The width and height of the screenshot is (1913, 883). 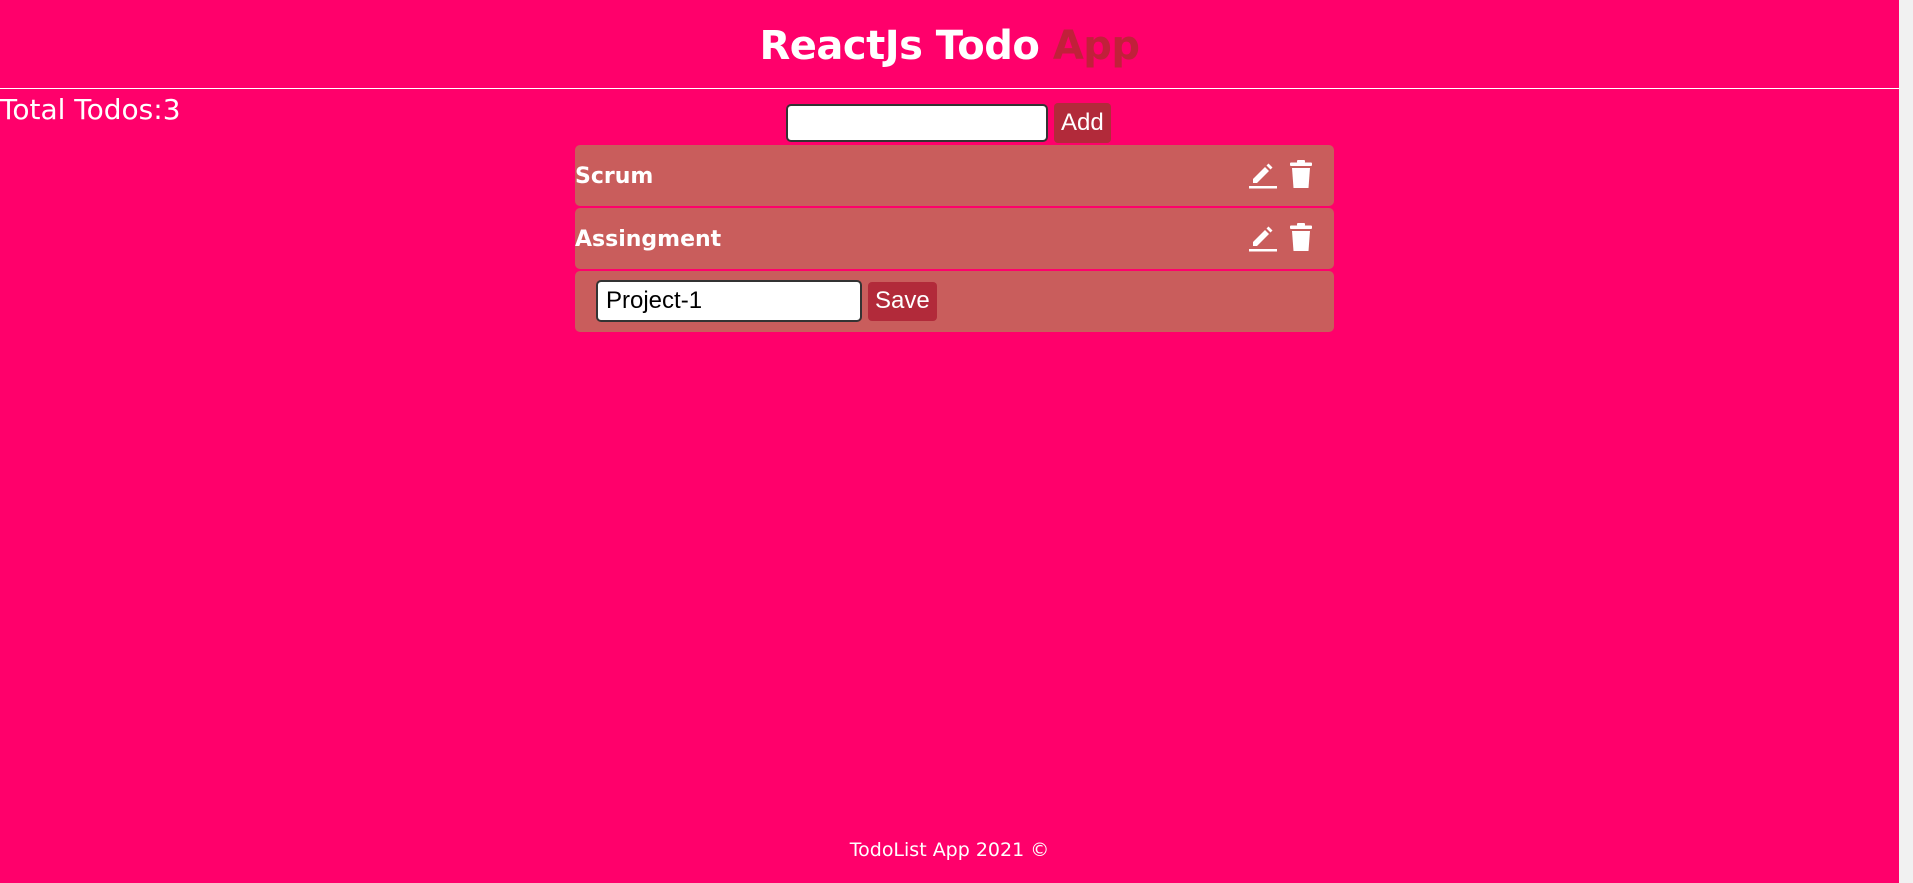 I want to click on todo-item: Scrum, so click(x=954, y=175).